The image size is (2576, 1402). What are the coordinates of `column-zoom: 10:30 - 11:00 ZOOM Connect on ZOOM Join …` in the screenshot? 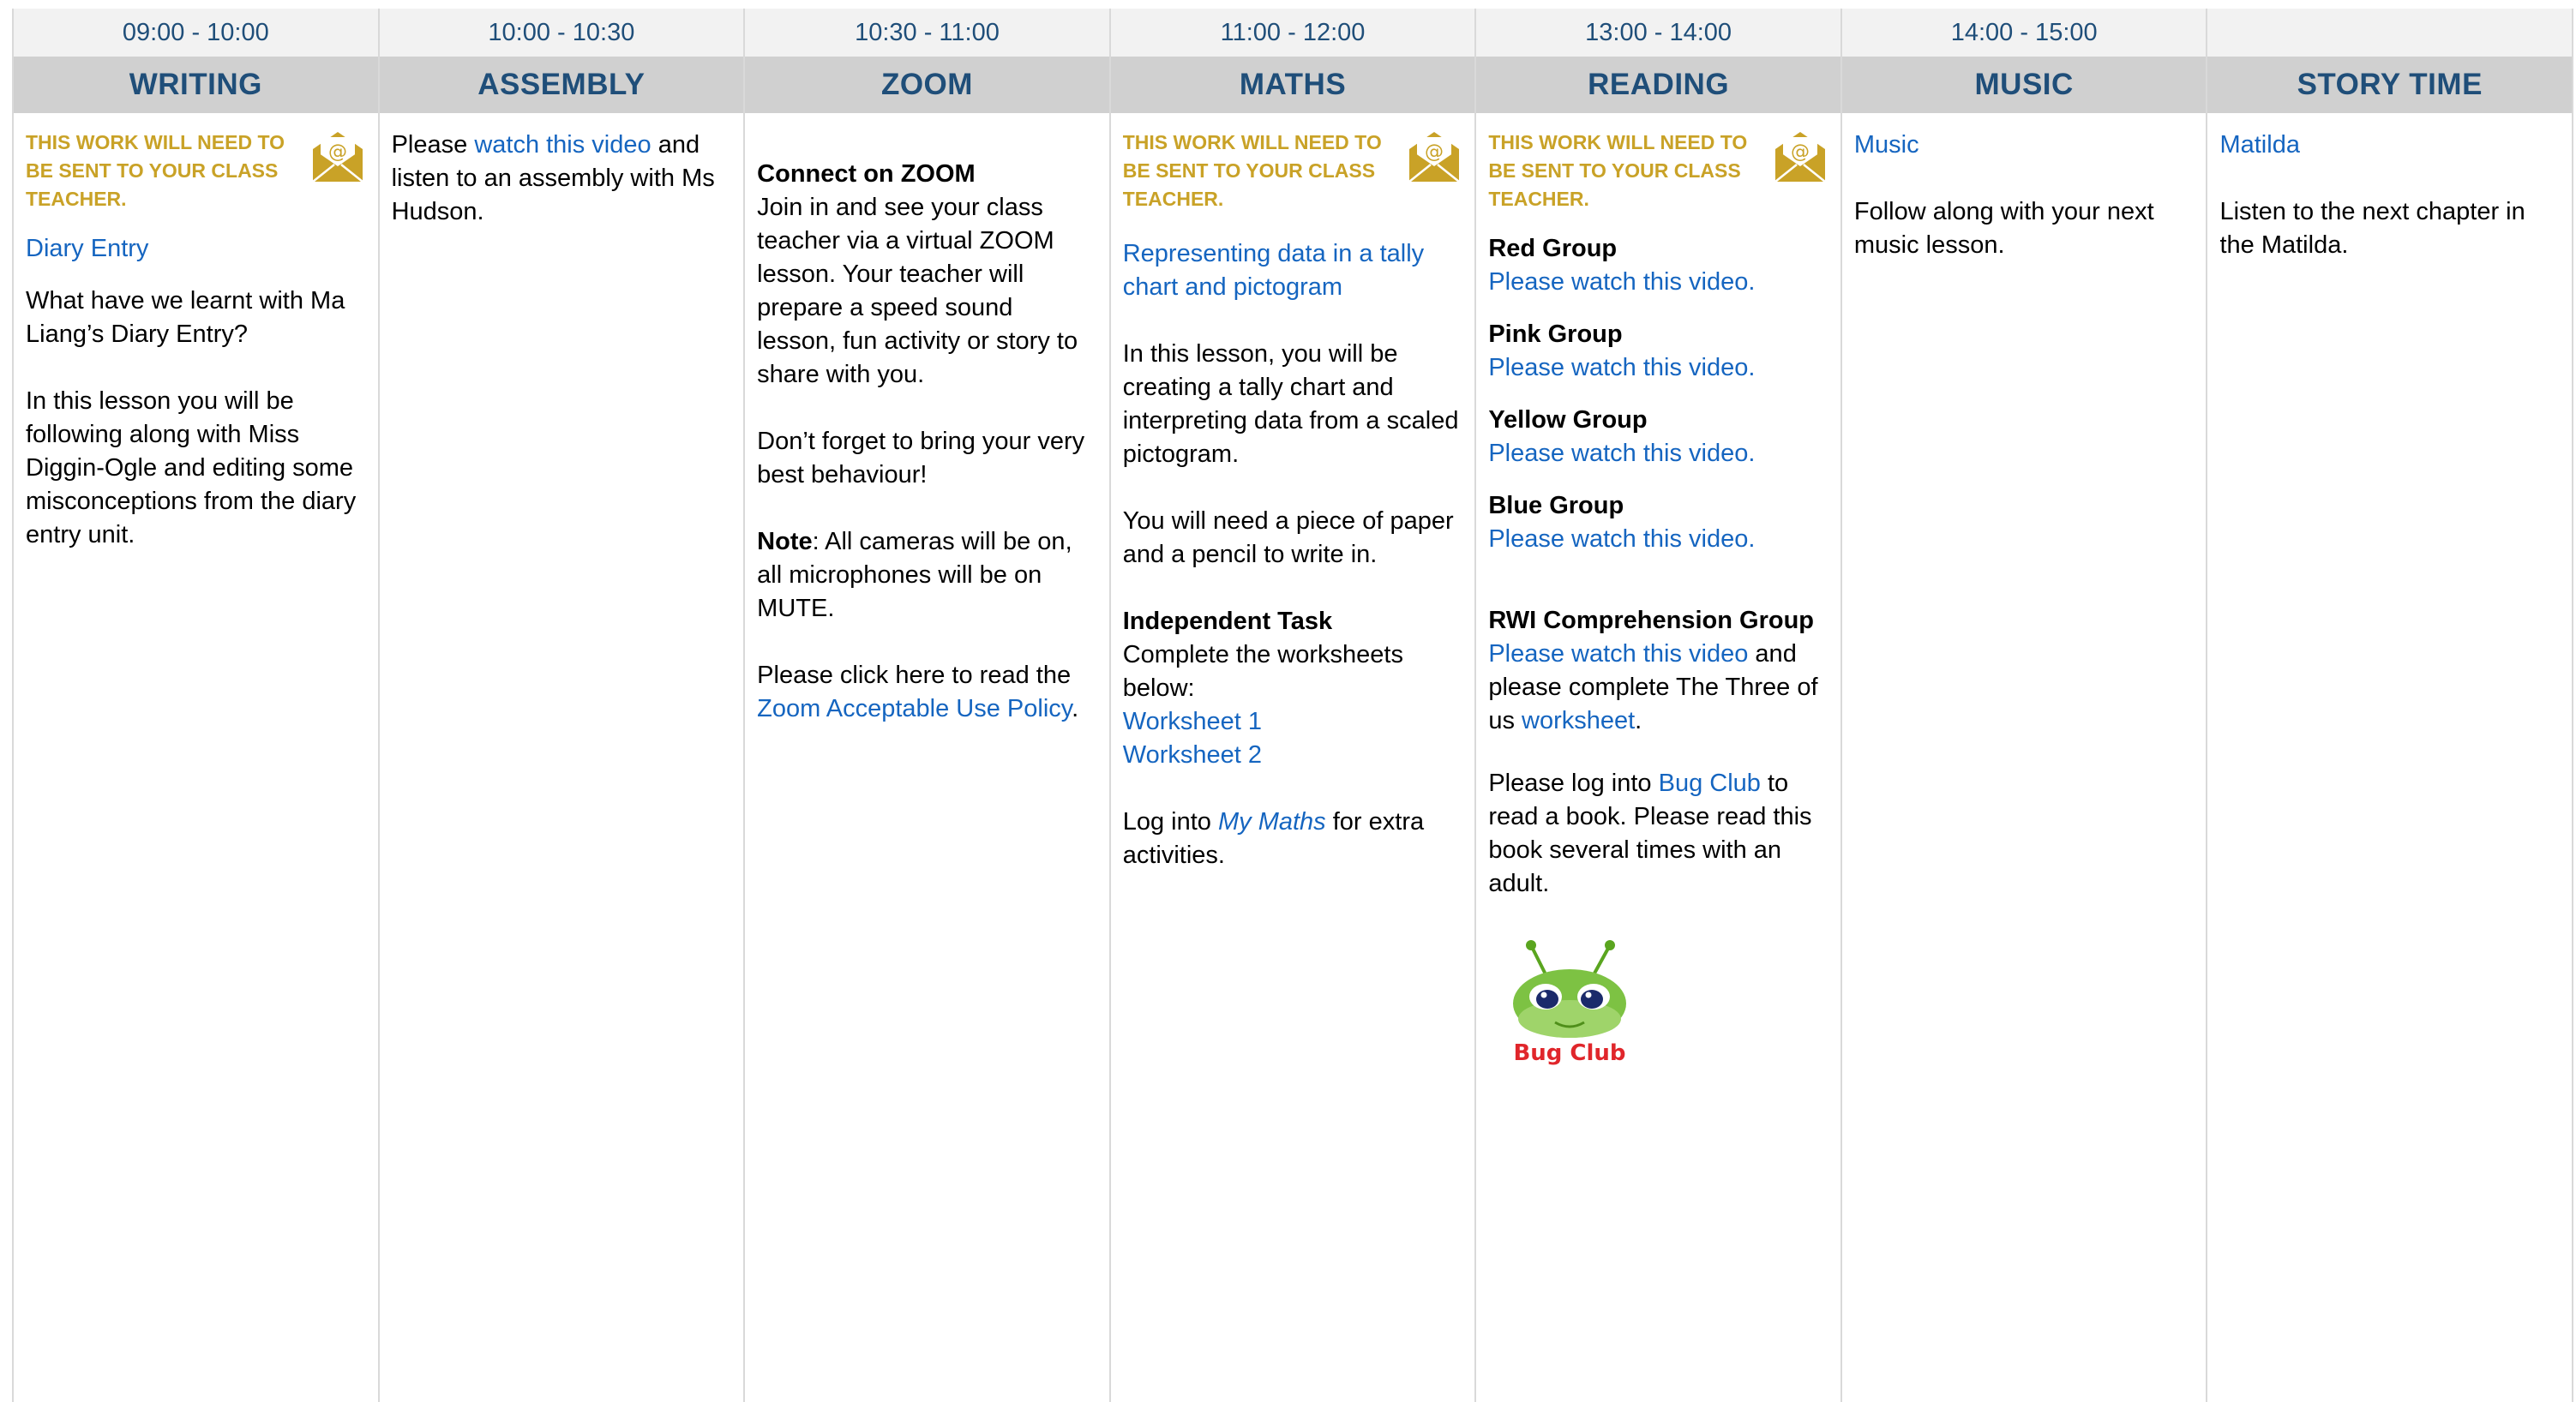 It's located at (928, 705).